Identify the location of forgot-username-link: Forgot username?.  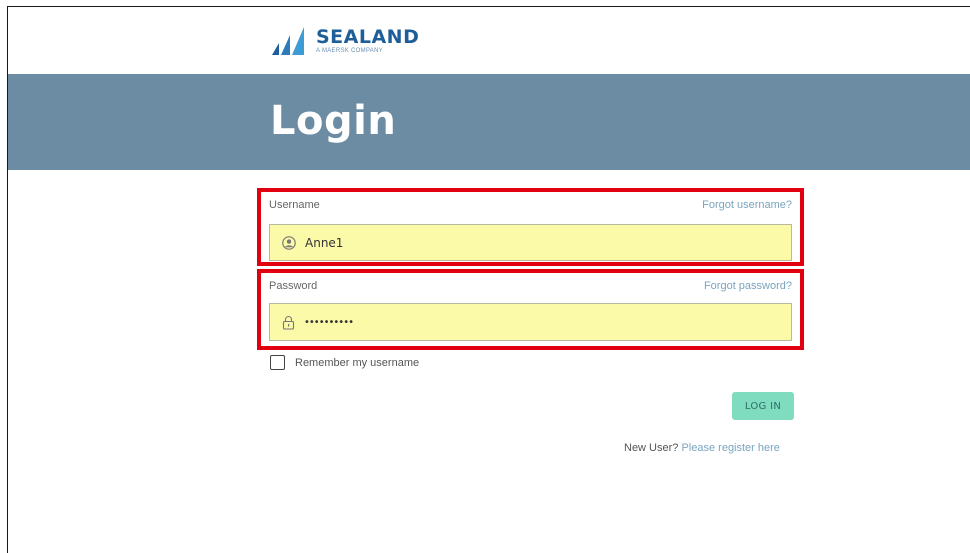
(747, 205).